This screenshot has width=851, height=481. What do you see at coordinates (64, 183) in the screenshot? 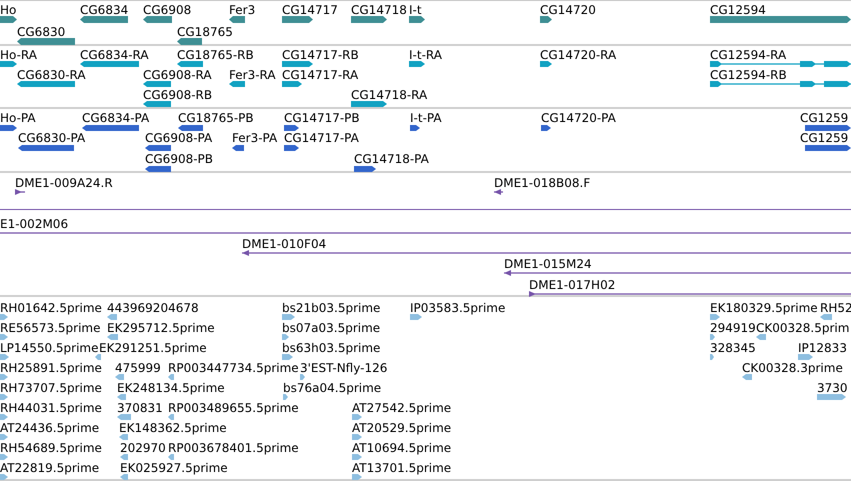
I see `feature-label: DME1-009A24.R` at bounding box center [64, 183].